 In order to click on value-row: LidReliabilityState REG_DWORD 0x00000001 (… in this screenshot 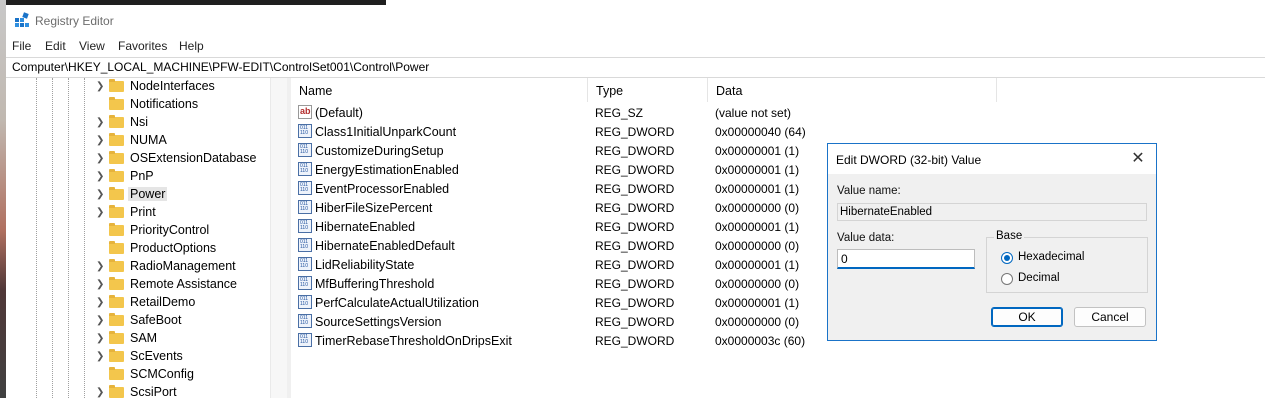, I will do `click(591, 264)`.